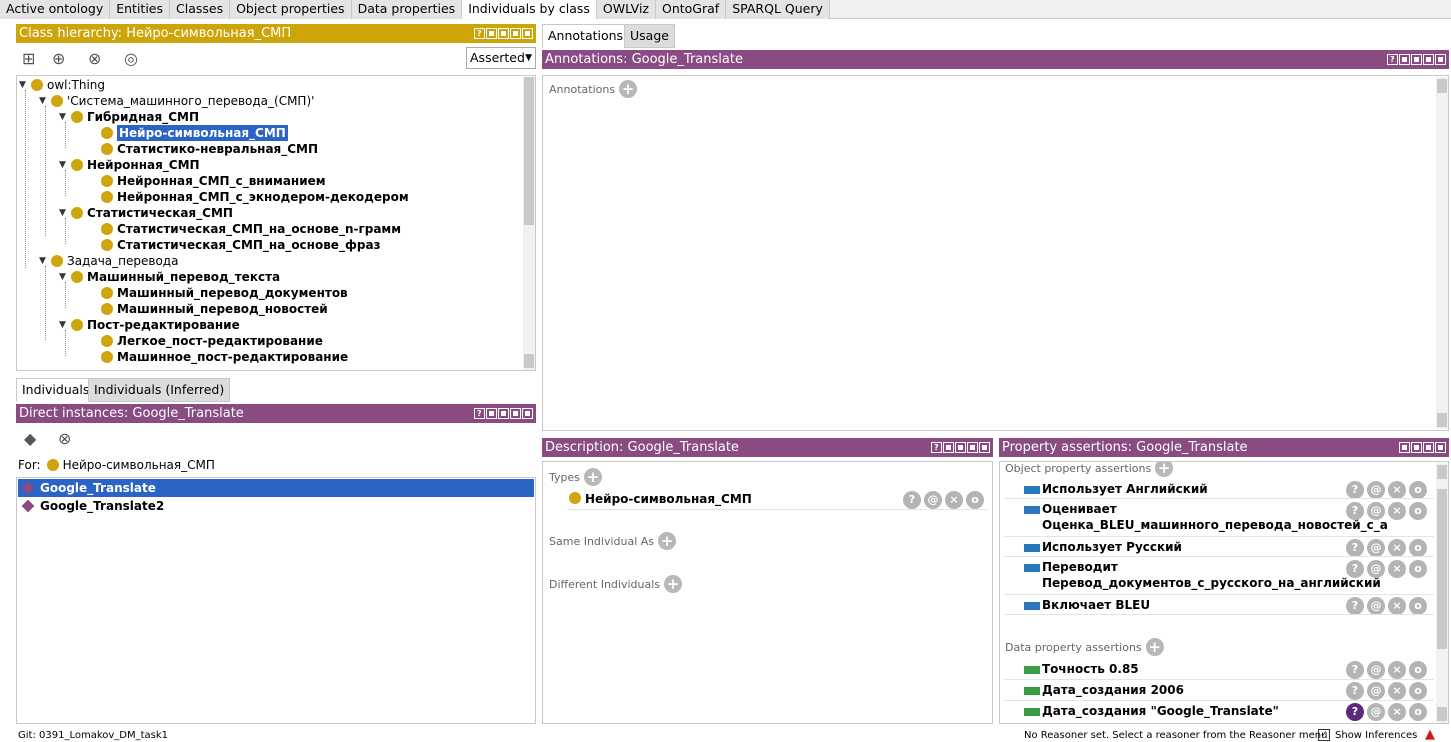  Describe the element at coordinates (501, 58) in the screenshot. I see `asserted-select: Asserted ▼` at that location.